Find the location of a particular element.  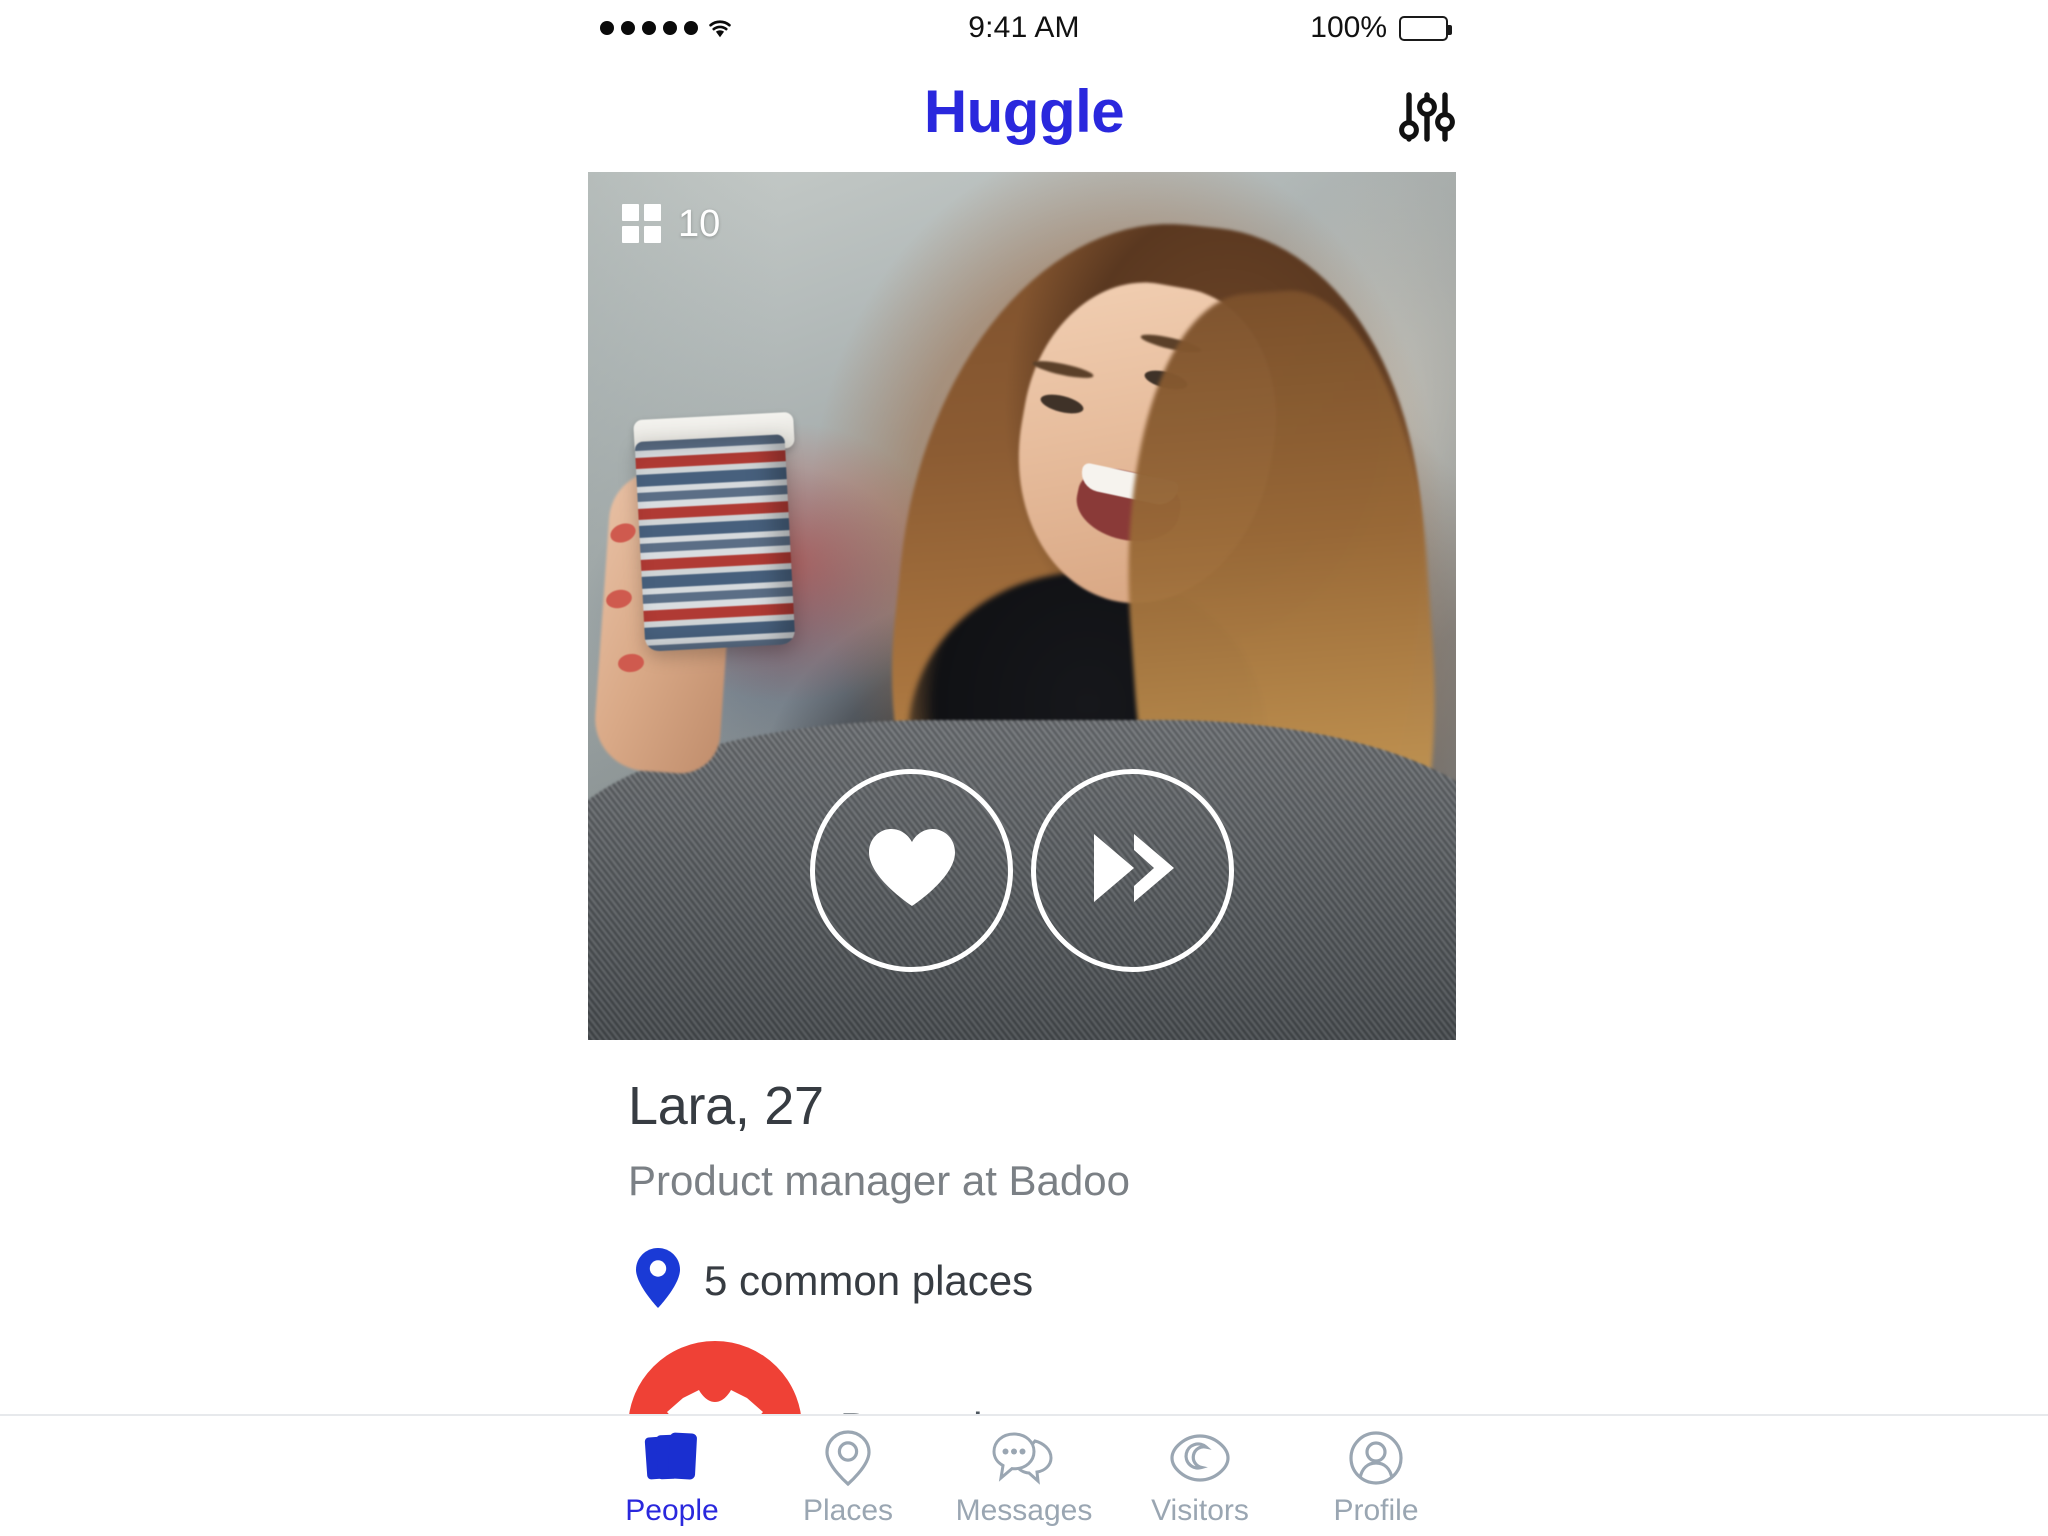

tab-people-label: People is located at coordinates (672, 1510).